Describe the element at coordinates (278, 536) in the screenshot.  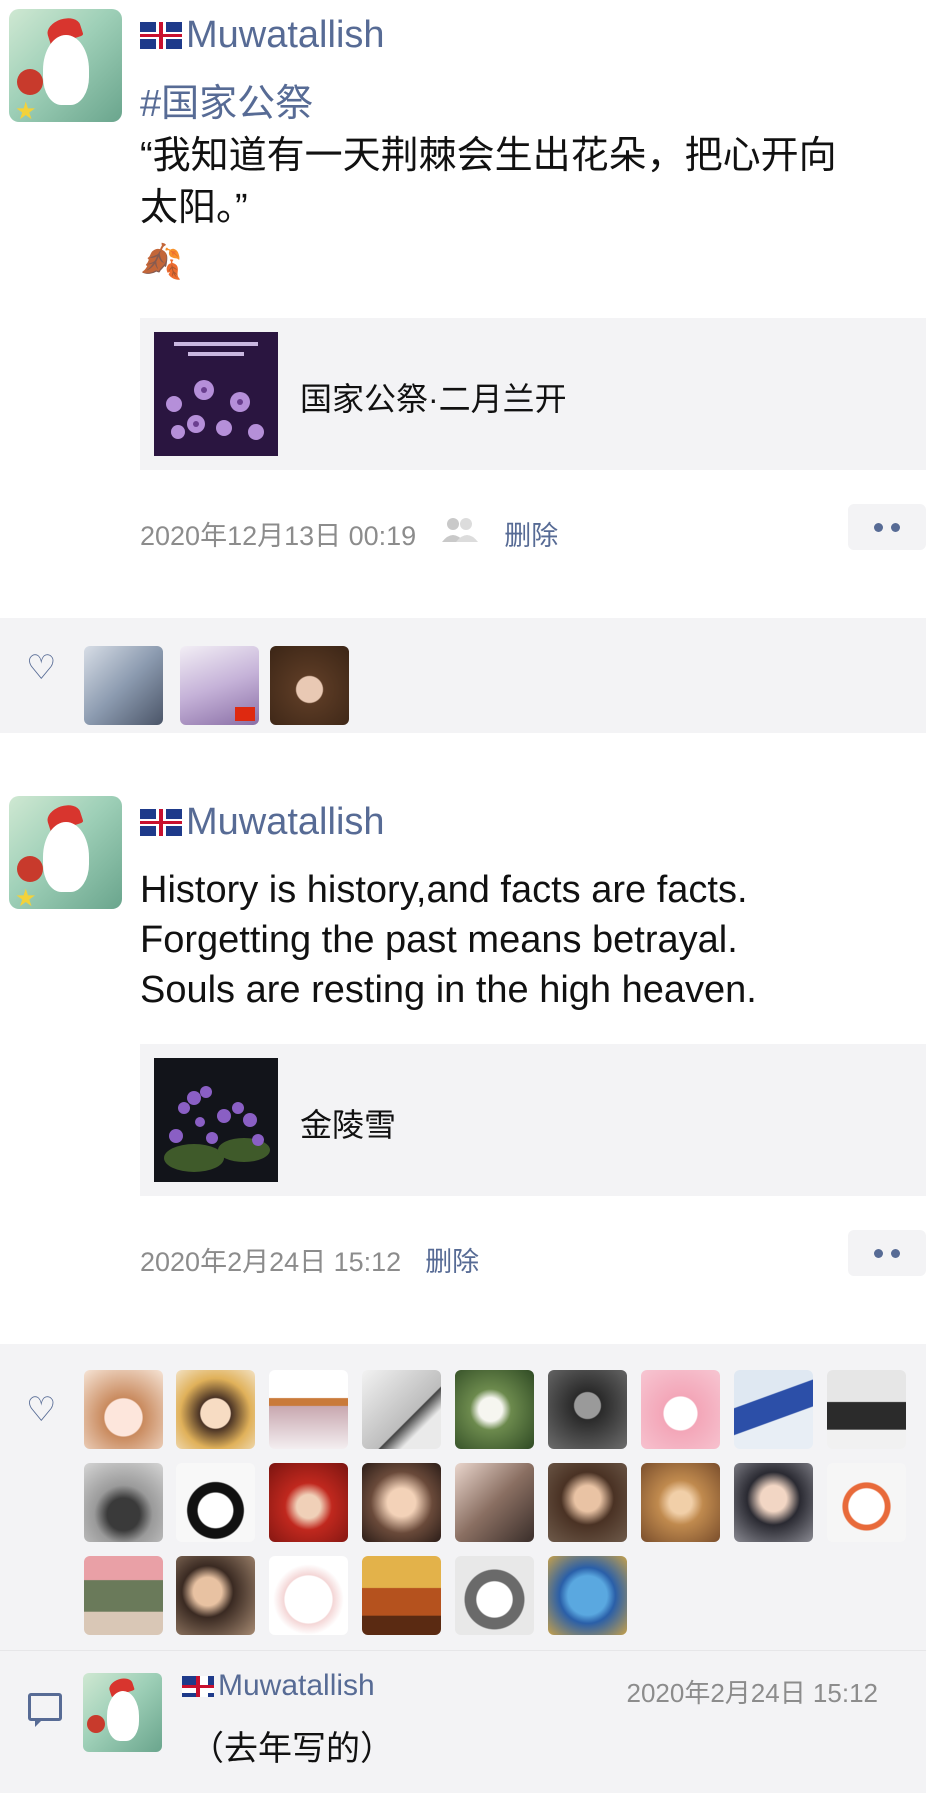
I see `post-timestamp: 2020年12月13日 00:19` at that location.